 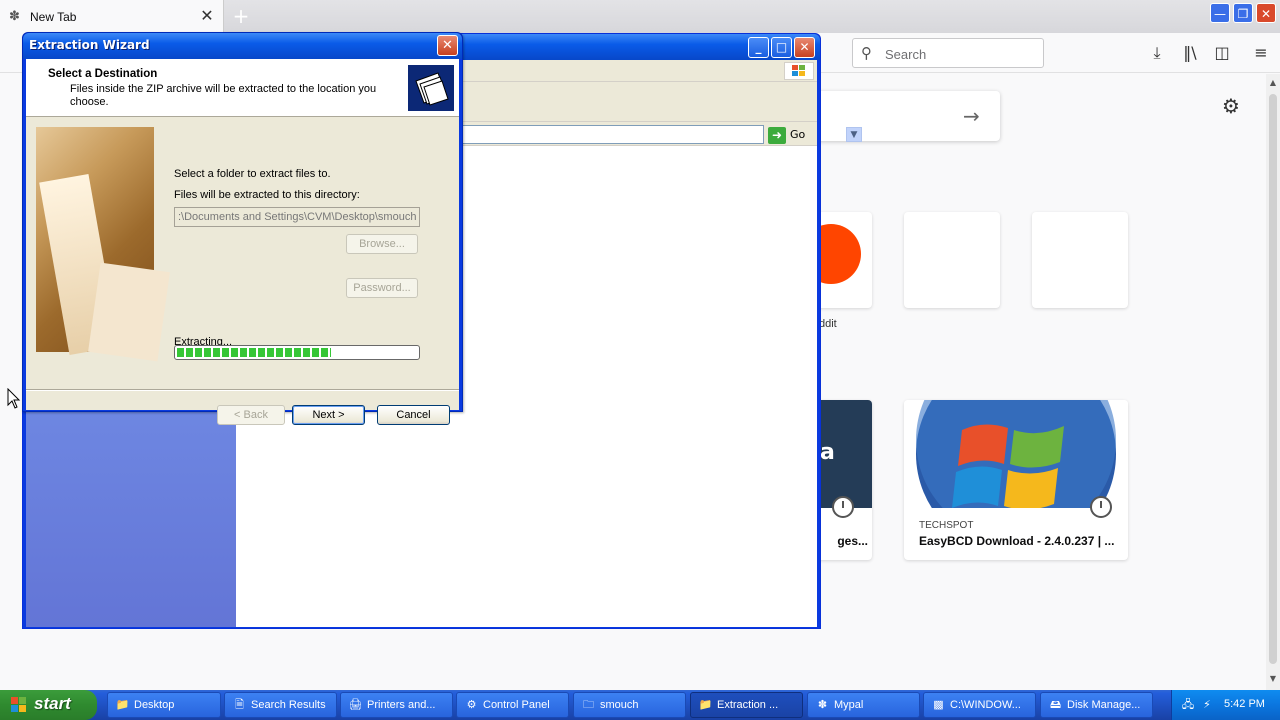 I want to click on printer-icon: 🖨, so click(x=355, y=705).